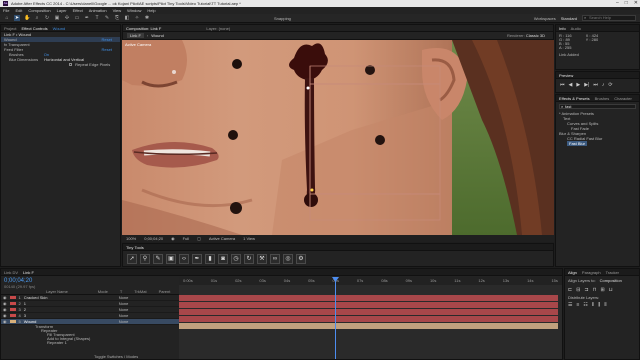 Image resolution: width=640 pixels, height=360 pixels. What do you see at coordinates (199, 238) in the screenshot?
I see `region-icon: ▢` at bounding box center [199, 238].